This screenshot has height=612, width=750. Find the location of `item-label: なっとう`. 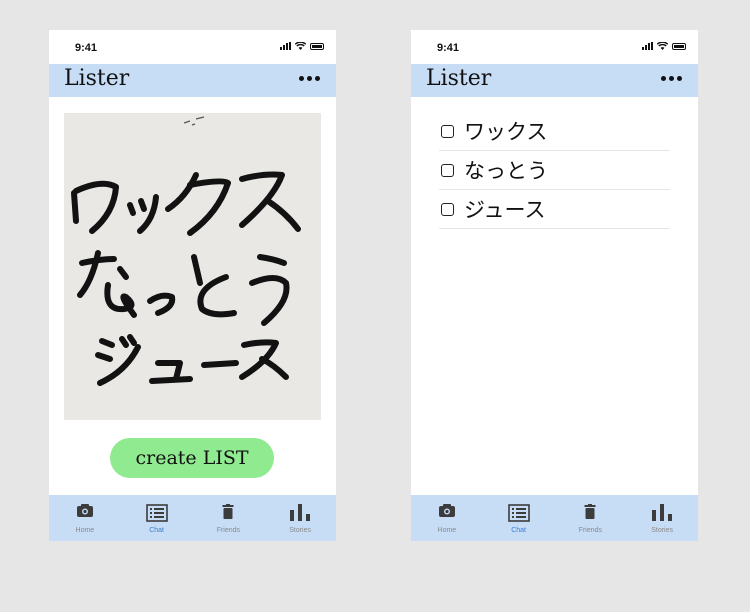

item-label: なっとう is located at coordinates (506, 171).